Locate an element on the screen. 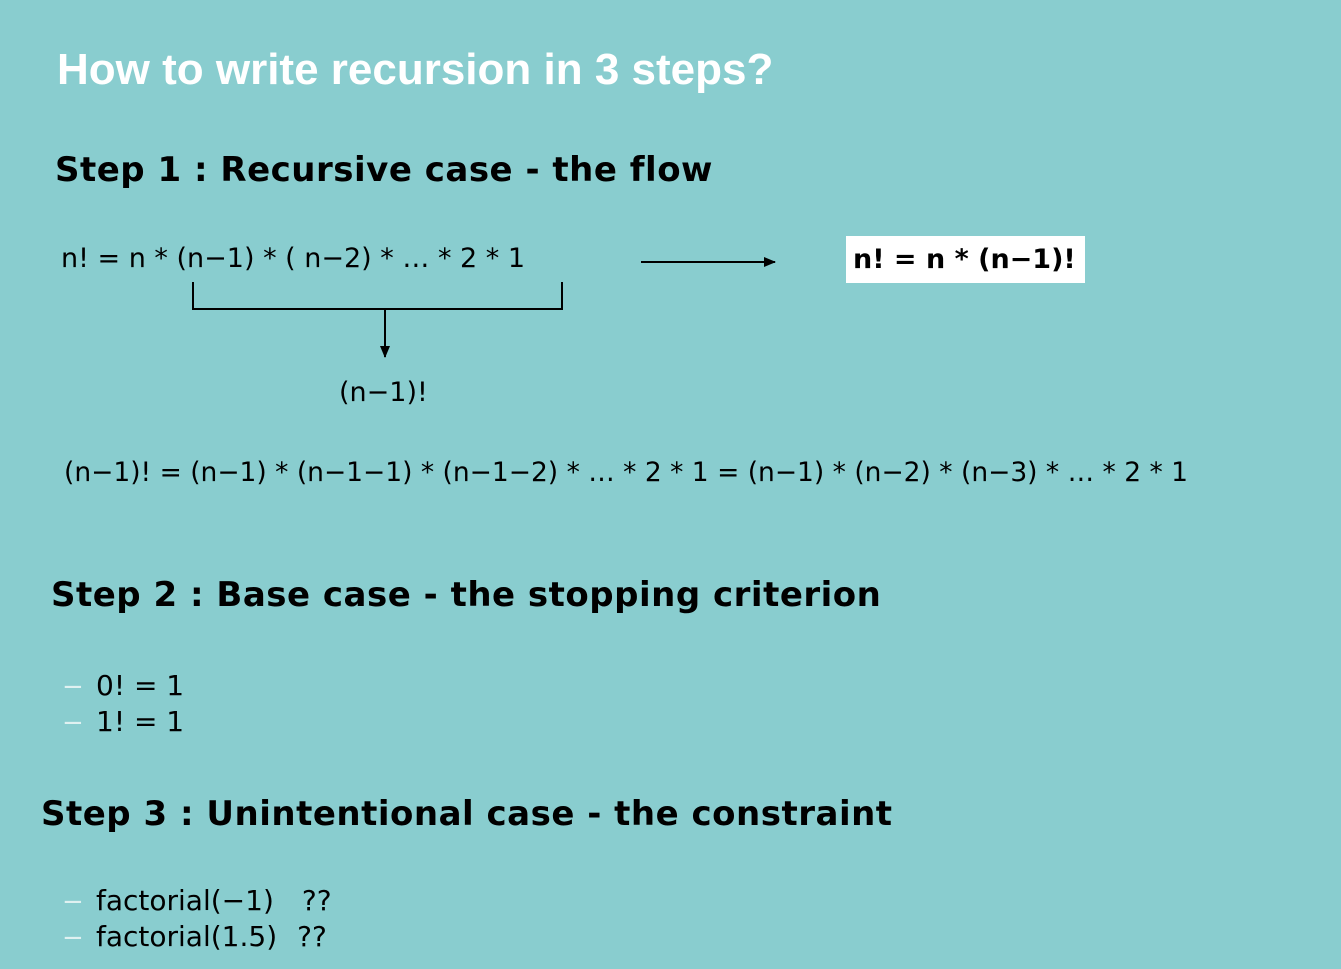 The height and width of the screenshot is (969, 1341). constraint-item: − factorial(−1)?? is located at coordinates (197, 900).